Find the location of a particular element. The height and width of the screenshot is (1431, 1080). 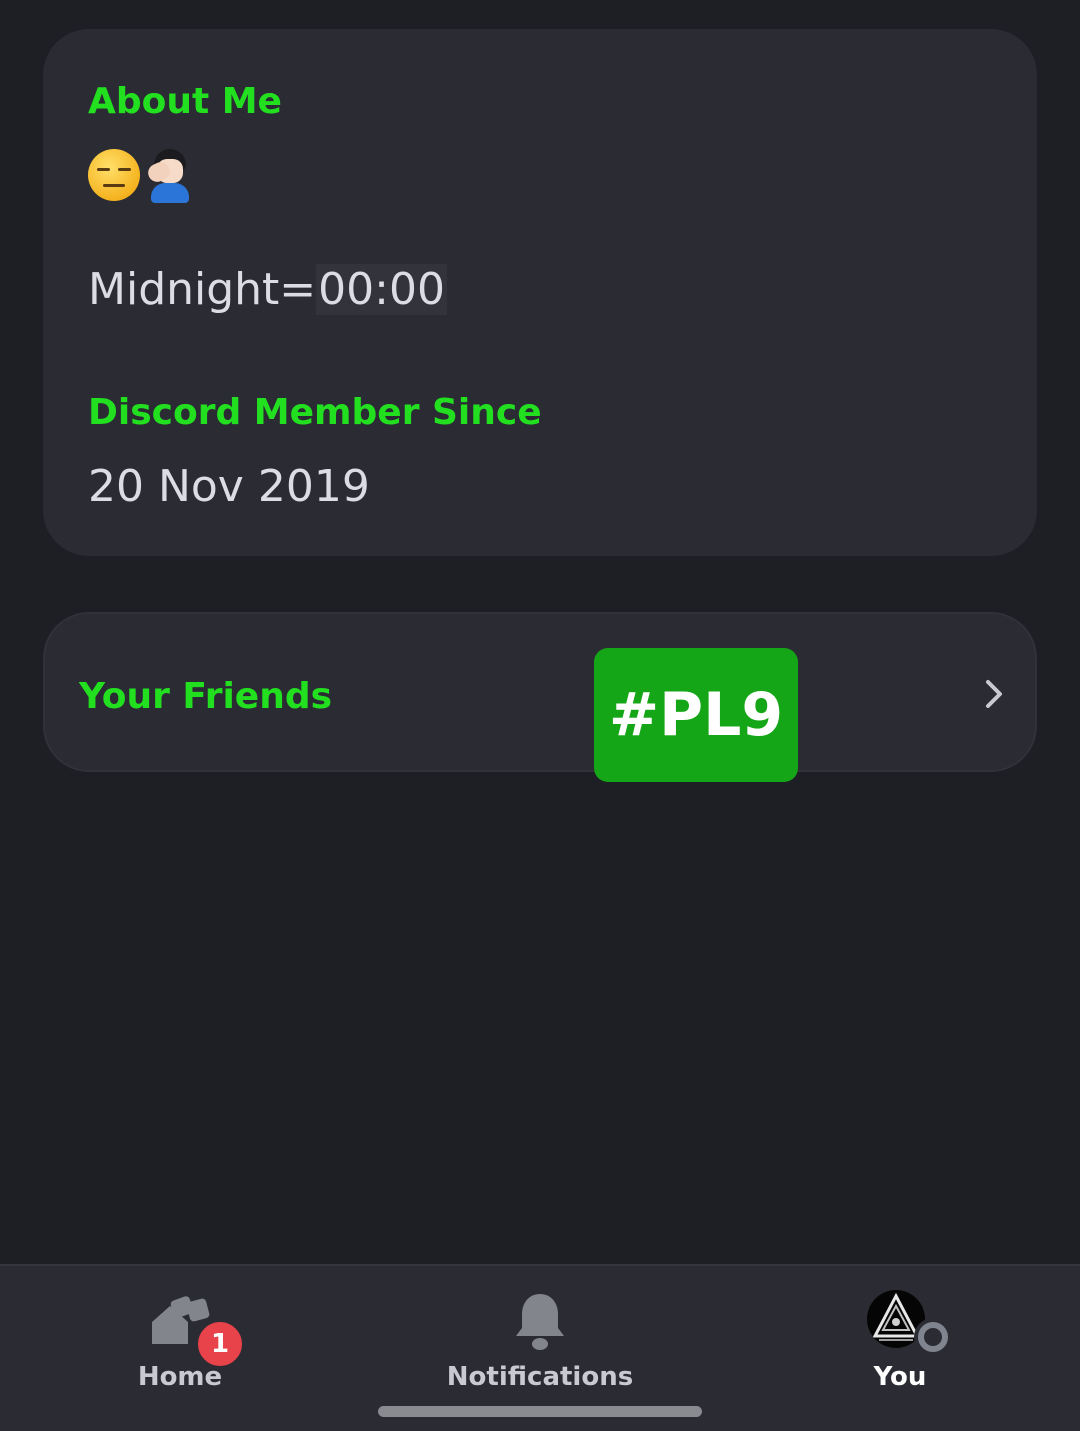

avatar is located at coordinates (896, 1319).